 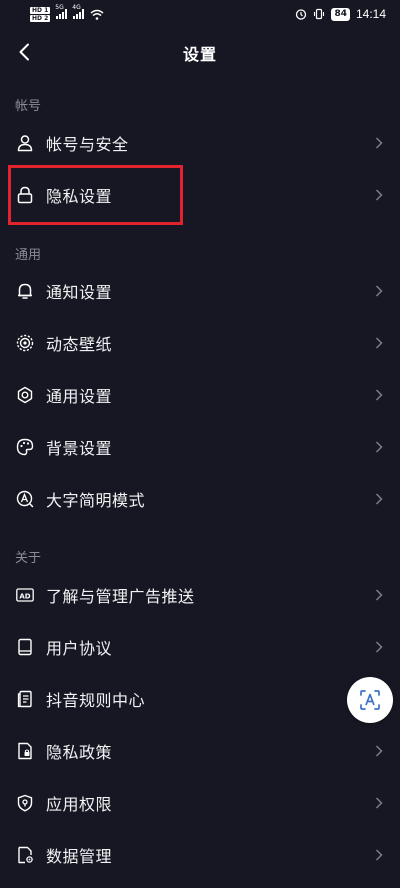 I want to click on live-wallpaper-icon, so click(x=25, y=343).